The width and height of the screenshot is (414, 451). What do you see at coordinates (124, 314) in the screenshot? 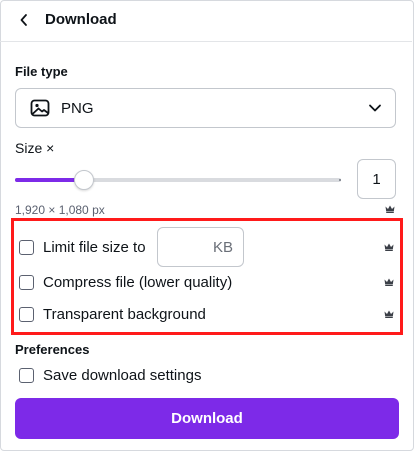
I see `transparent-label: Transparent background` at bounding box center [124, 314].